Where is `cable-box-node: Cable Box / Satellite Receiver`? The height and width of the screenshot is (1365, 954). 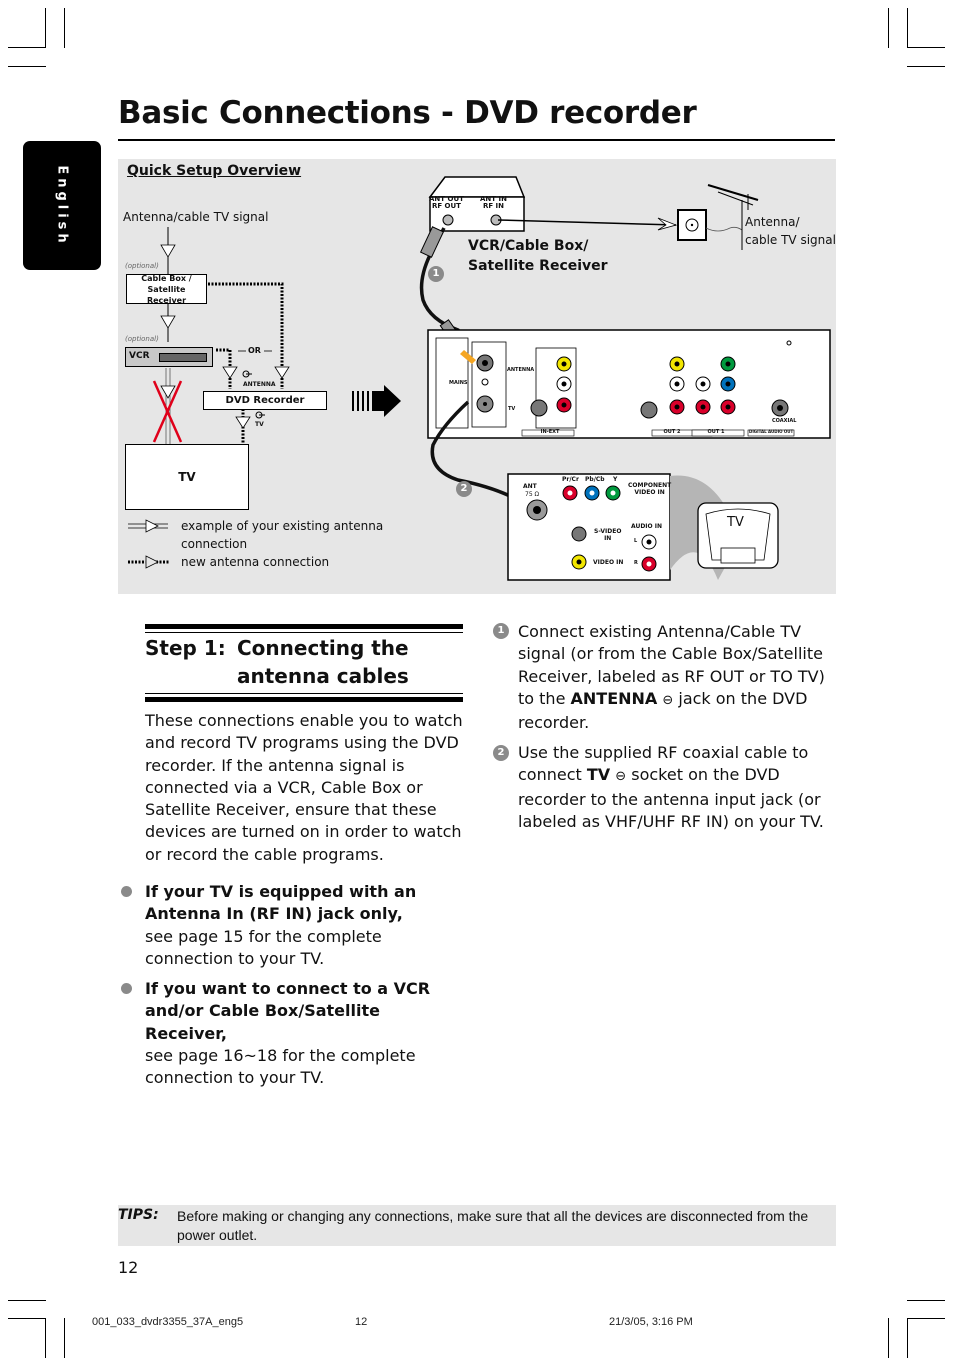
cable-box-node: Cable Box / Satellite Receiver is located at coordinates (166, 289).